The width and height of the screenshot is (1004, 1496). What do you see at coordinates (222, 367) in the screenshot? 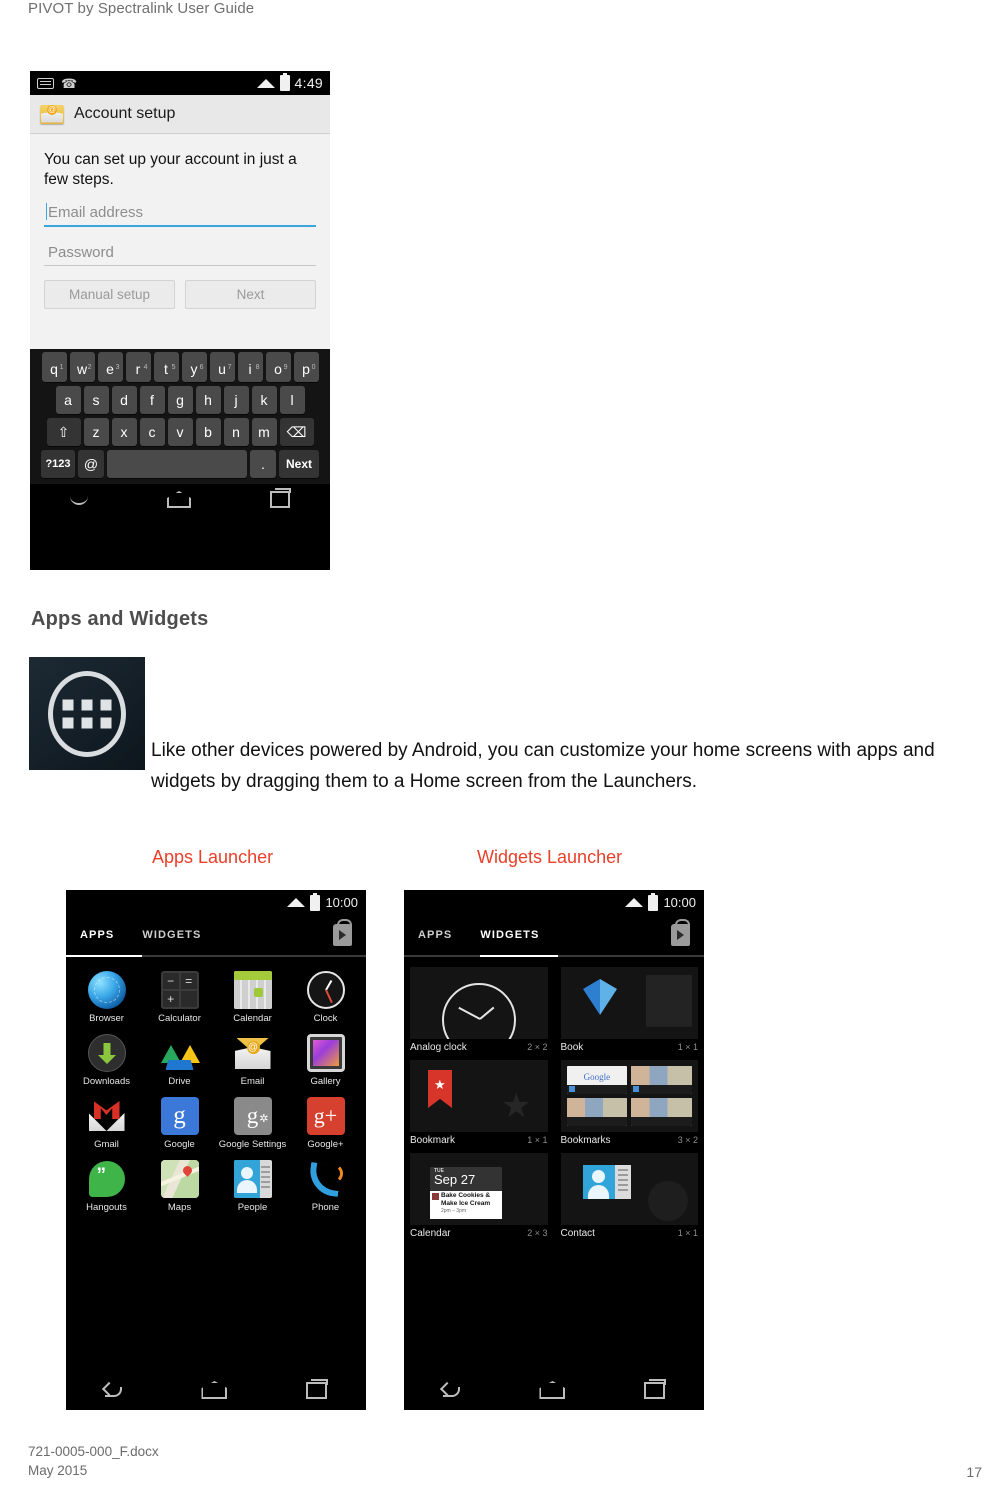
I see `key-u: 7u` at bounding box center [222, 367].